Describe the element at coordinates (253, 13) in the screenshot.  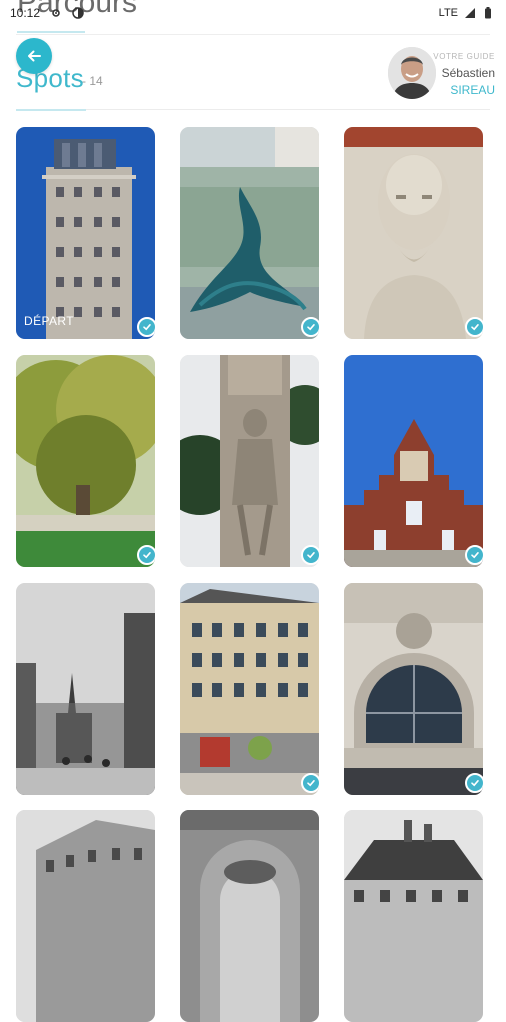
I see `status-bar: 10:12 LTE` at that location.